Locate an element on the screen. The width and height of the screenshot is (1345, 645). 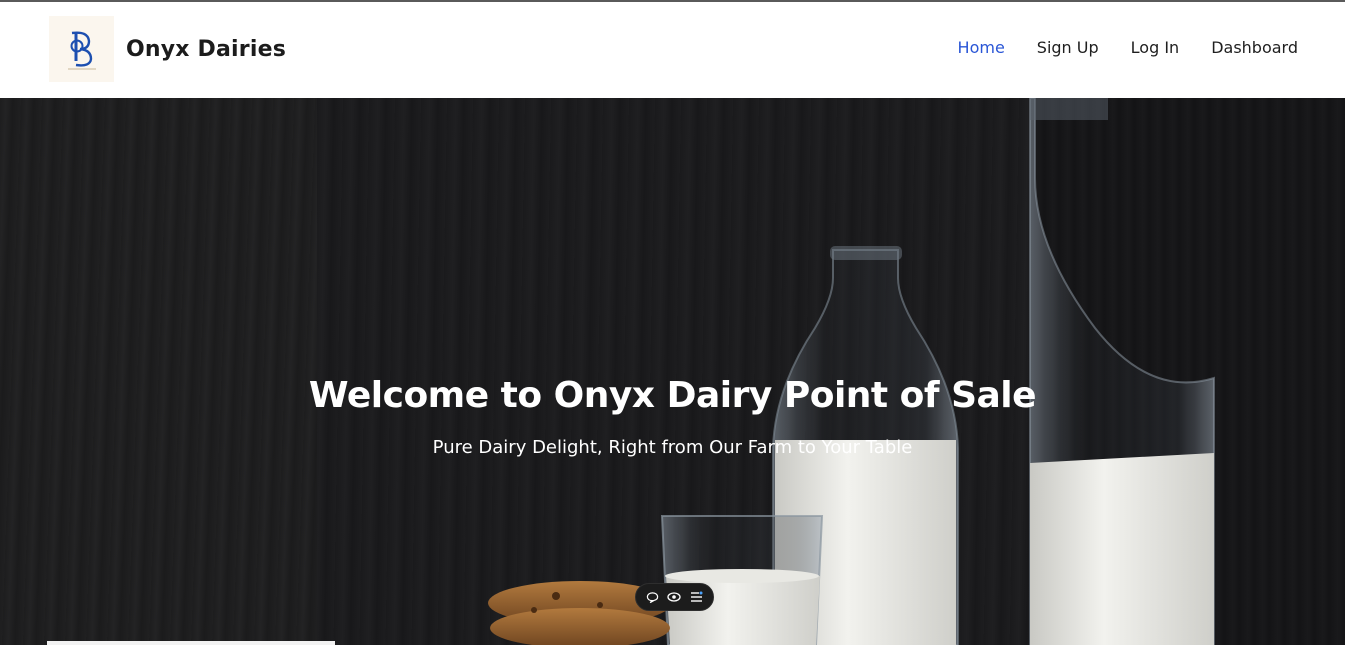
brand: Onyx Dairies is located at coordinates (167, 49).